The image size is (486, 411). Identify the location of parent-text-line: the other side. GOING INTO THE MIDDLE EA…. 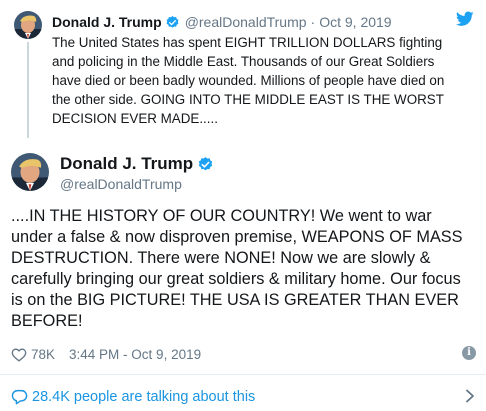
(248, 99).